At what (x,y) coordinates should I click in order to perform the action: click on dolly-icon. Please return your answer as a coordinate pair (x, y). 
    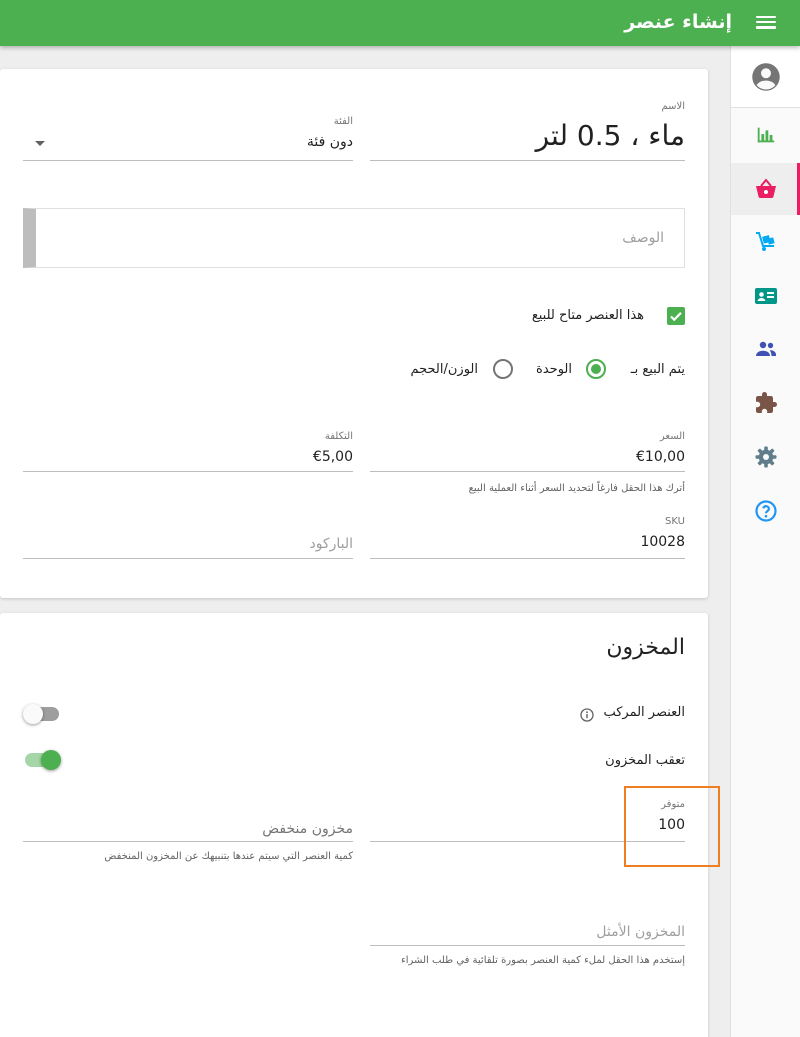
    Looking at the image, I should click on (765, 241).